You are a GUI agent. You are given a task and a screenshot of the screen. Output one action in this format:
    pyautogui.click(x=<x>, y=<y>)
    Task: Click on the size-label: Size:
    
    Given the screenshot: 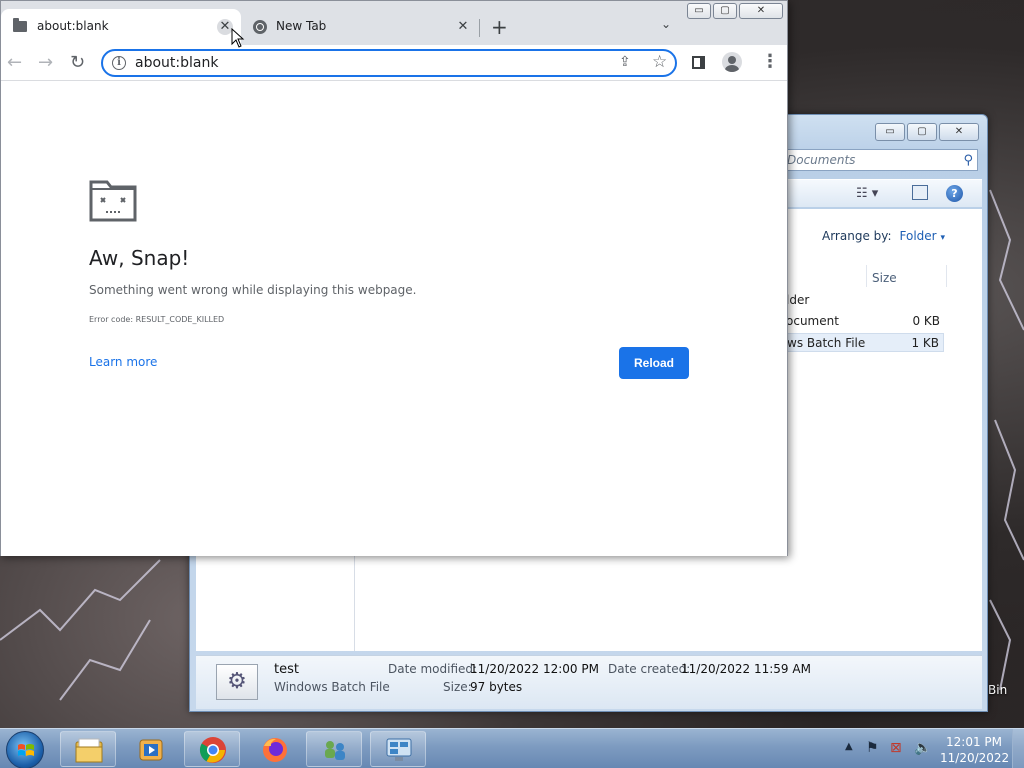 What is the action you would take?
    pyautogui.click(x=457, y=687)
    